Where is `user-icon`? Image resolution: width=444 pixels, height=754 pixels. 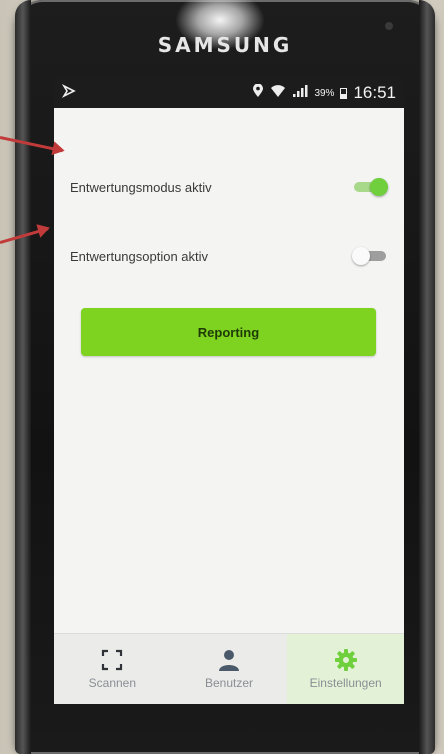 user-icon is located at coordinates (229, 660).